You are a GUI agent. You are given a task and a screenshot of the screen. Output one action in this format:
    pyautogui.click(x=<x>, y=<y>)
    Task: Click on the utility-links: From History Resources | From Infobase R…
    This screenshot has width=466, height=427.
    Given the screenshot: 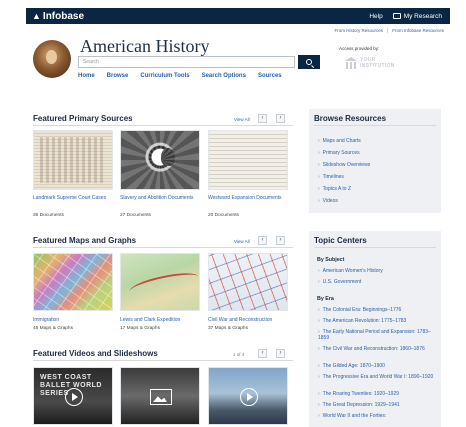 What is the action you would take?
    pyautogui.click(x=389, y=30)
    